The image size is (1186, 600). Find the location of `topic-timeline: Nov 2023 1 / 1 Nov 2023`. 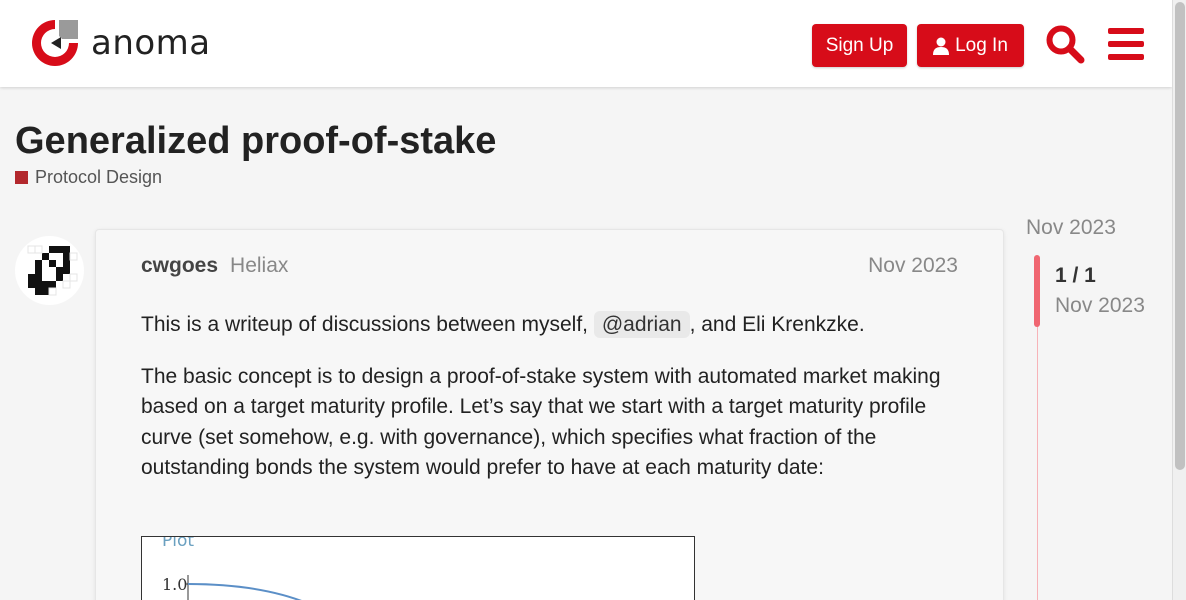

topic-timeline: Nov 2023 1 / 1 Nov 2023 is located at coordinates (1096, 408).